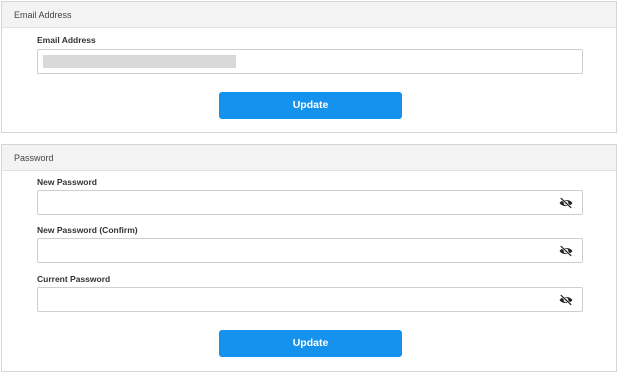 The width and height of the screenshot is (620, 373). What do you see at coordinates (310, 343) in the screenshot?
I see `update-password-button: Update` at bounding box center [310, 343].